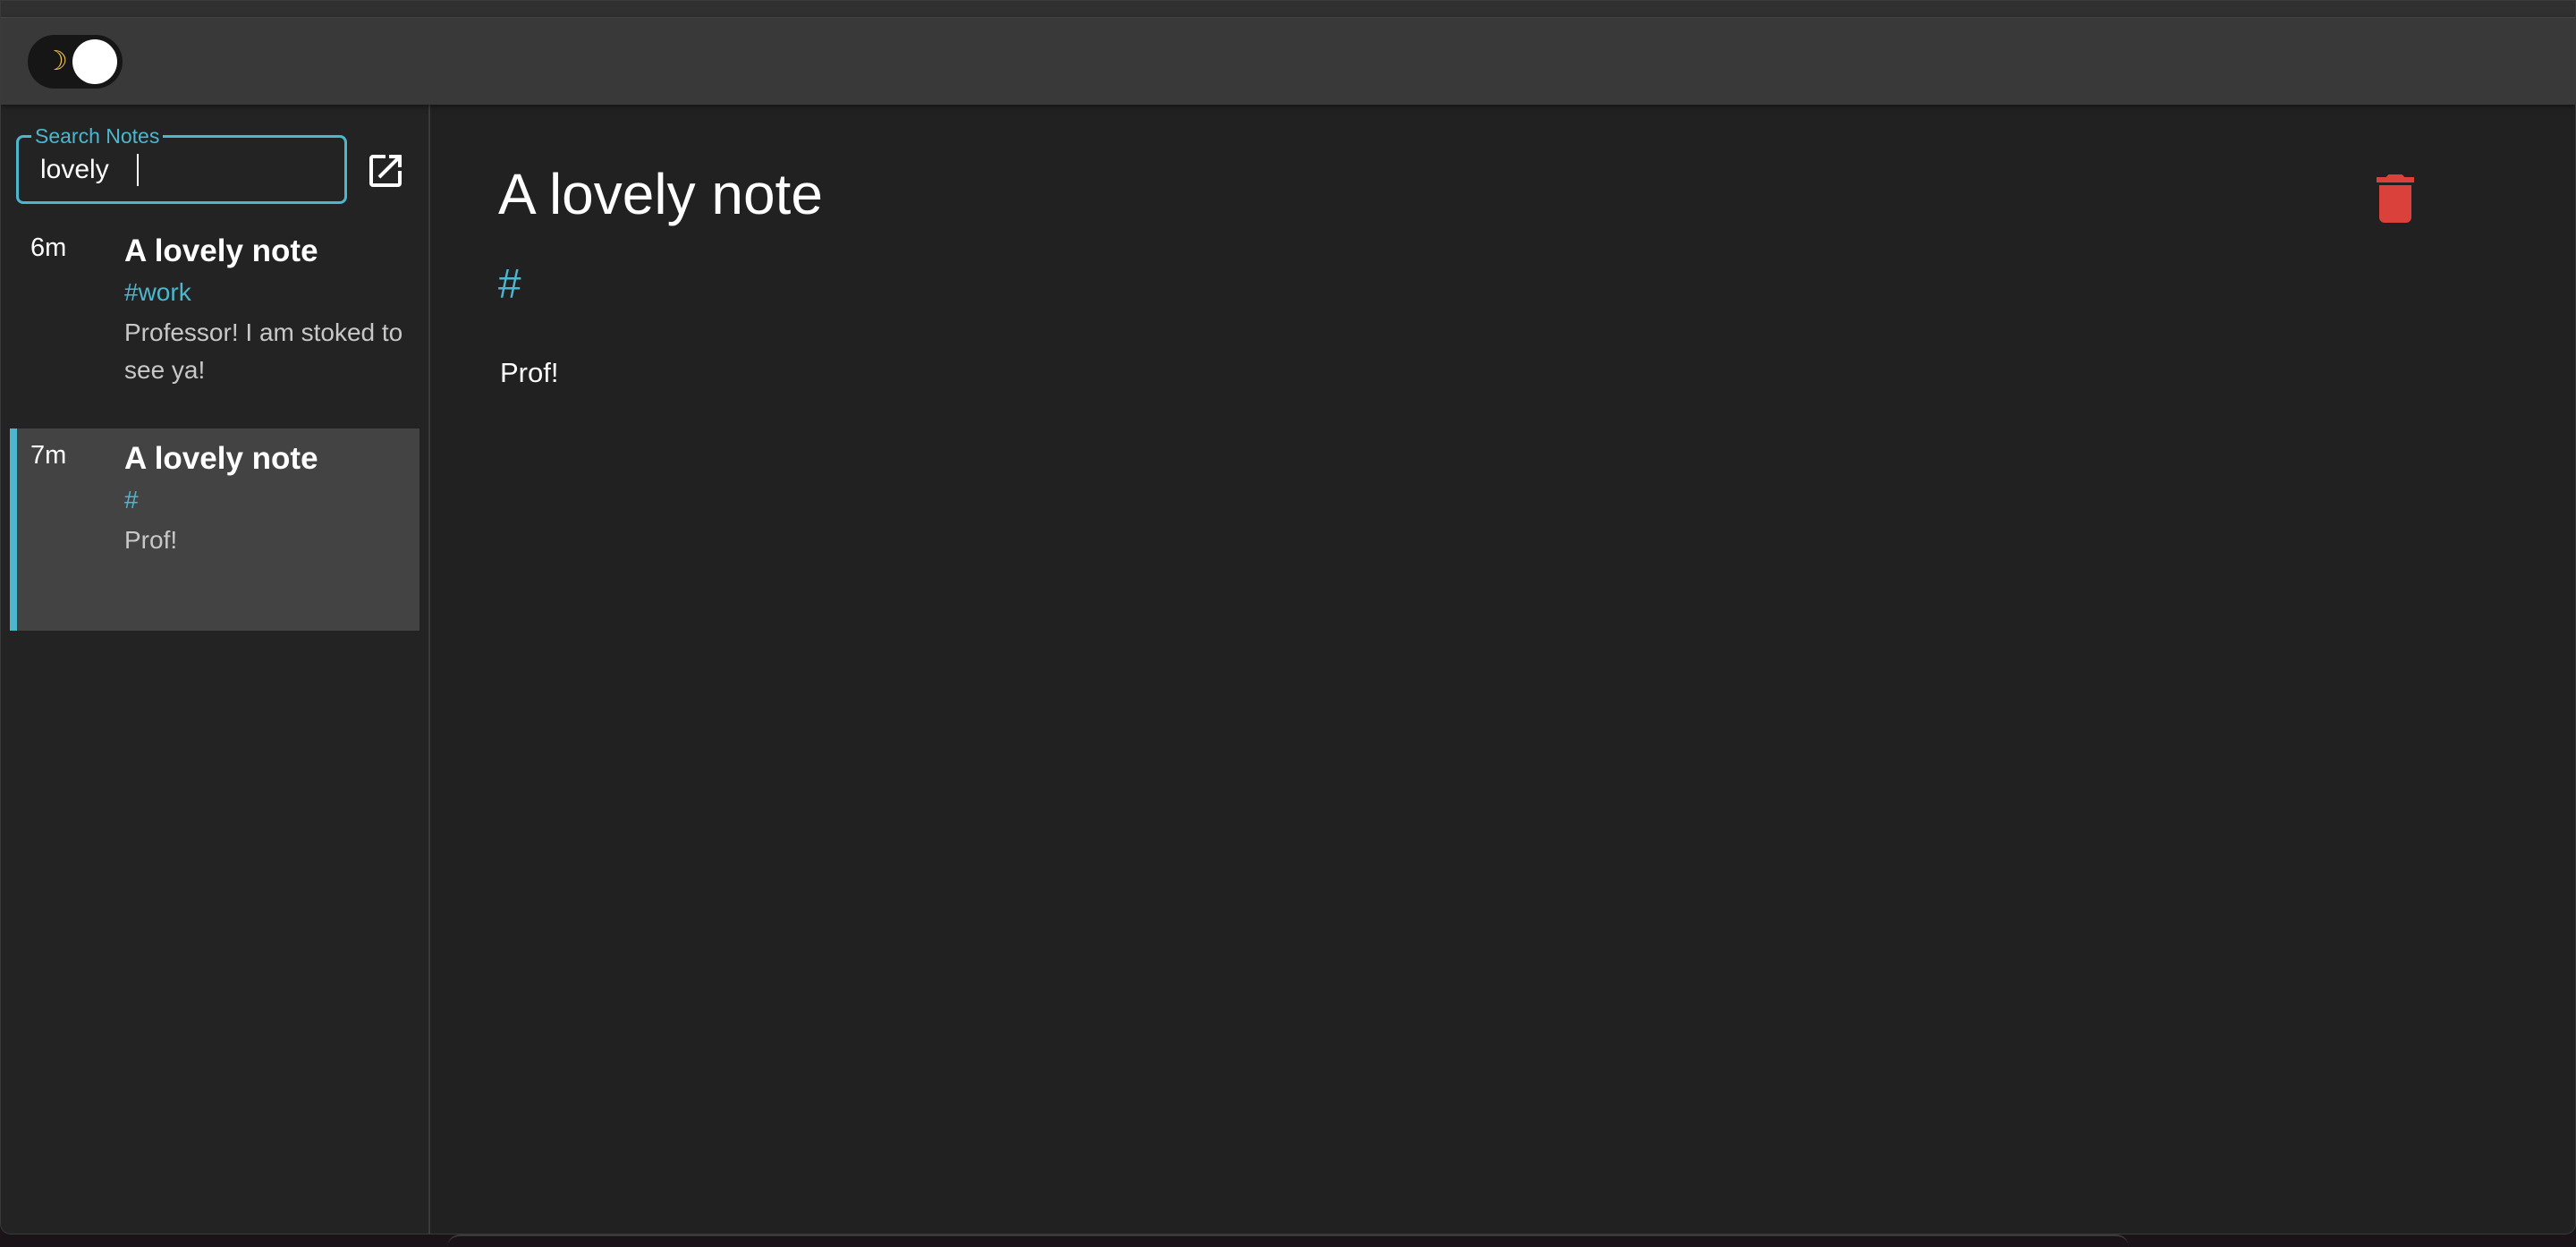  Describe the element at coordinates (157, 292) in the screenshot. I see `note-tag: #work` at that location.